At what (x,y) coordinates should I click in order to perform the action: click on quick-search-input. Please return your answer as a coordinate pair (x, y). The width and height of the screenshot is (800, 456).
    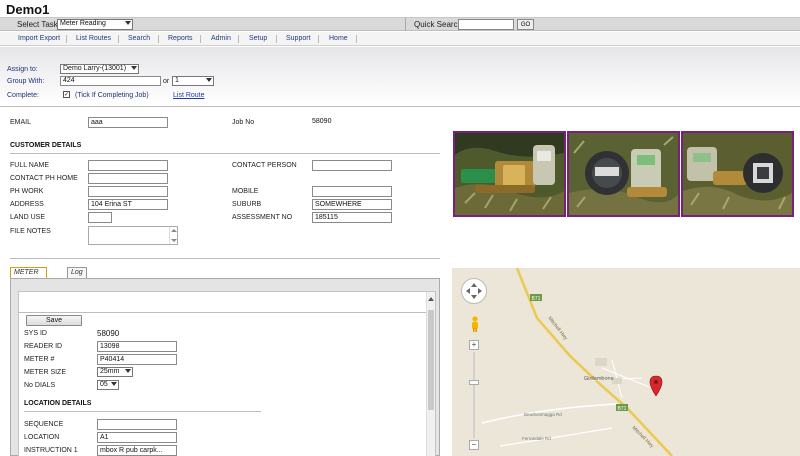
    Looking at the image, I should click on (486, 24).